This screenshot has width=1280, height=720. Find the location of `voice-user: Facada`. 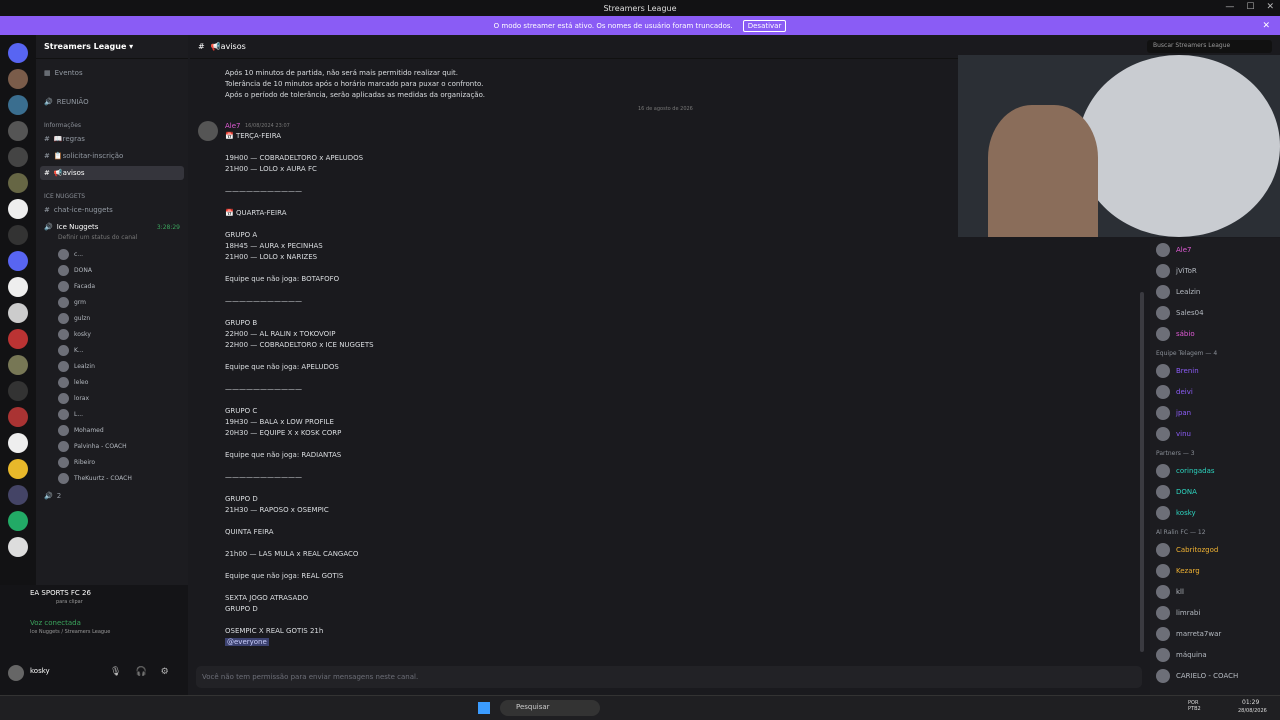

voice-user: Facada is located at coordinates (76, 286).